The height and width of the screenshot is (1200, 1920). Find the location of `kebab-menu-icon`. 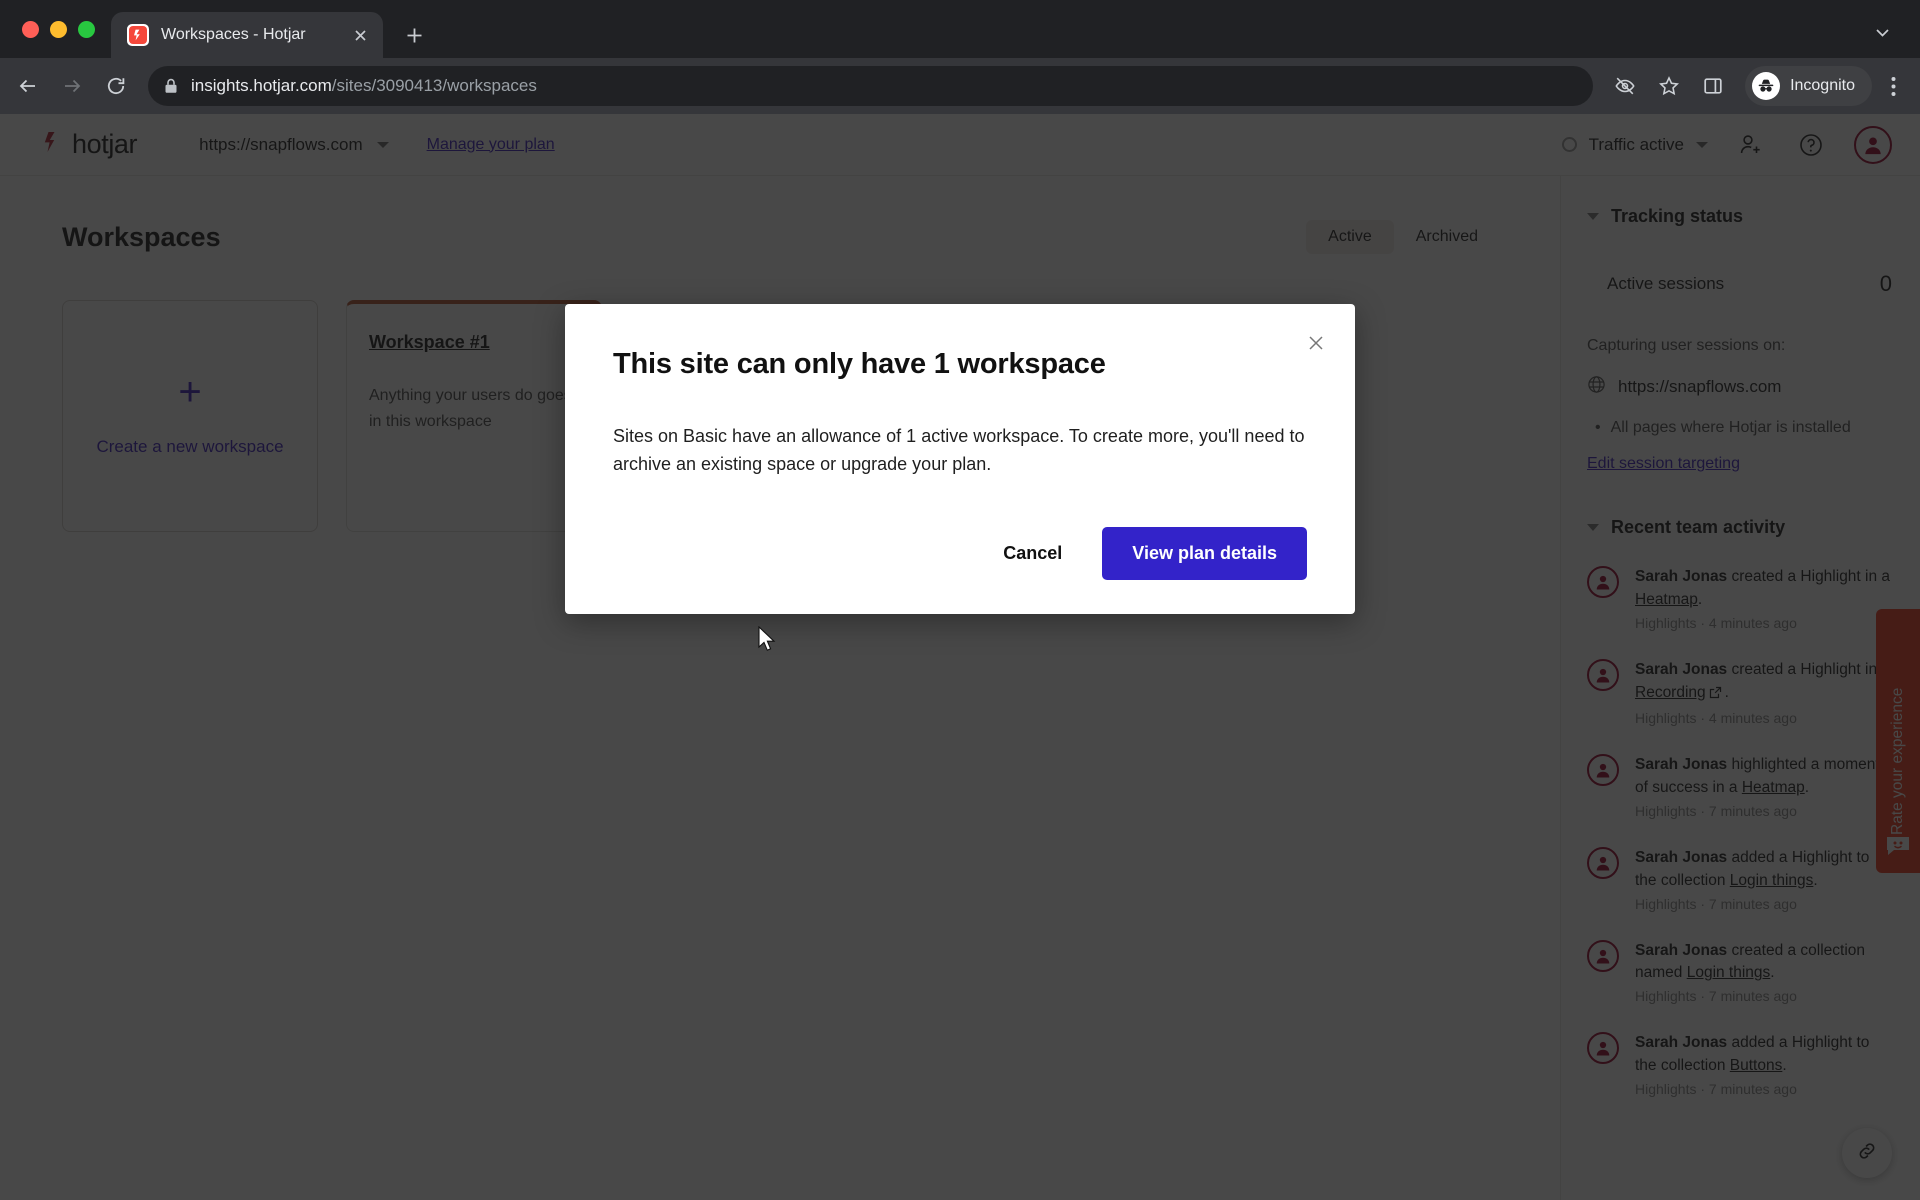

kebab-menu-icon is located at coordinates (1893, 86).